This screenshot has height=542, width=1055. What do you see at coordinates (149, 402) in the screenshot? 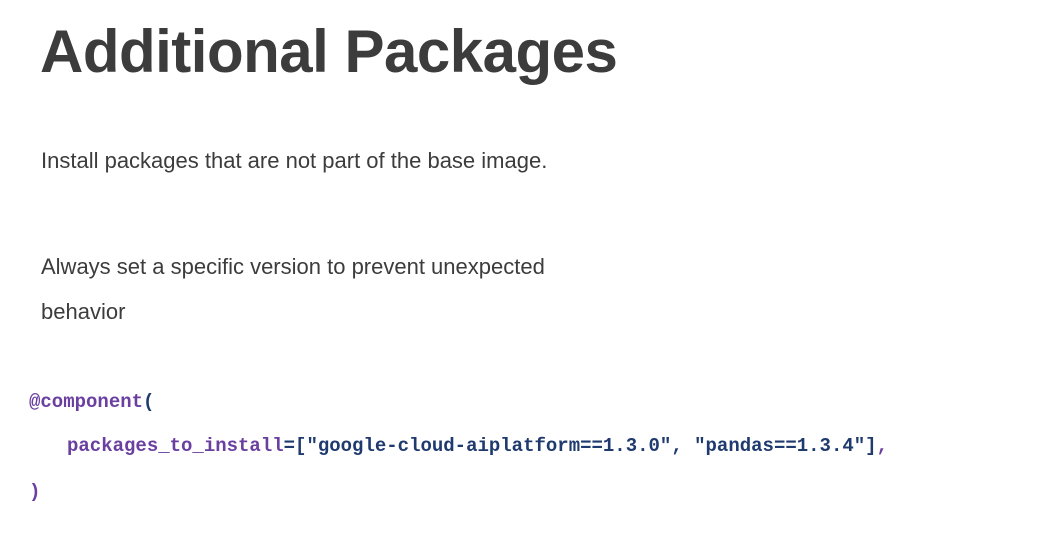
I see `code-open-paren: (` at bounding box center [149, 402].